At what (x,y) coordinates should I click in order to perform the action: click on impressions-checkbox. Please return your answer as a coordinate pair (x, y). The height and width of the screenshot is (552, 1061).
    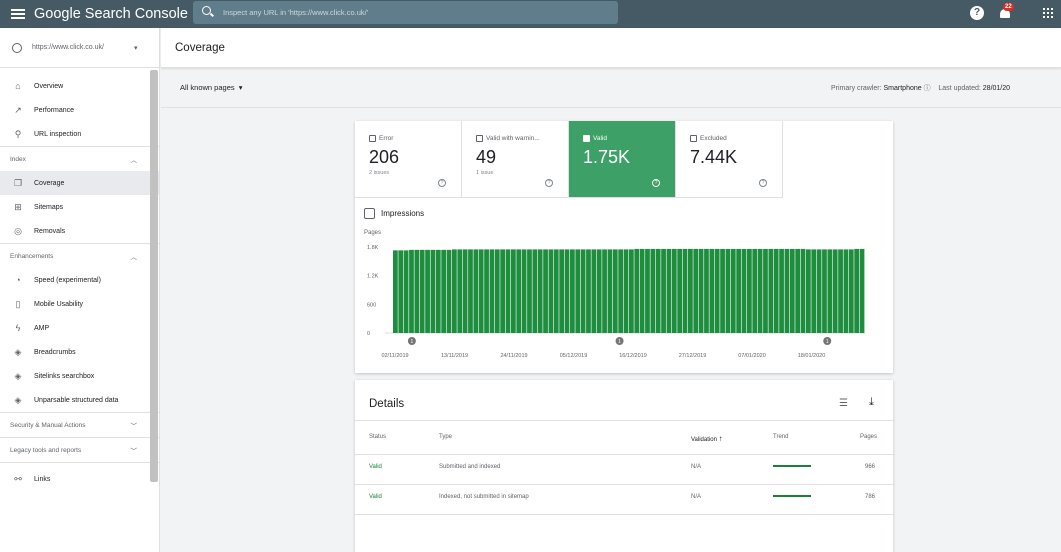
    Looking at the image, I should click on (369, 213).